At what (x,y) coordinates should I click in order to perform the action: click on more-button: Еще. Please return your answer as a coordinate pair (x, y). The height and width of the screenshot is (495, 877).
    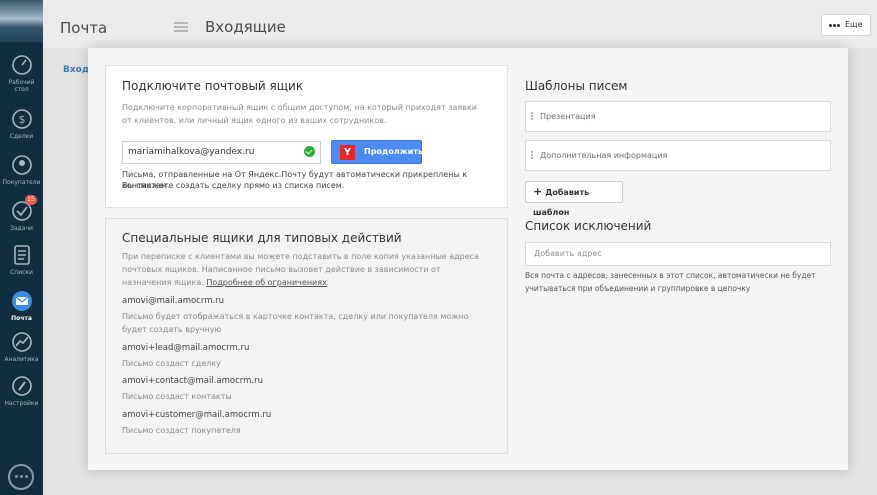
    Looking at the image, I should click on (846, 25).